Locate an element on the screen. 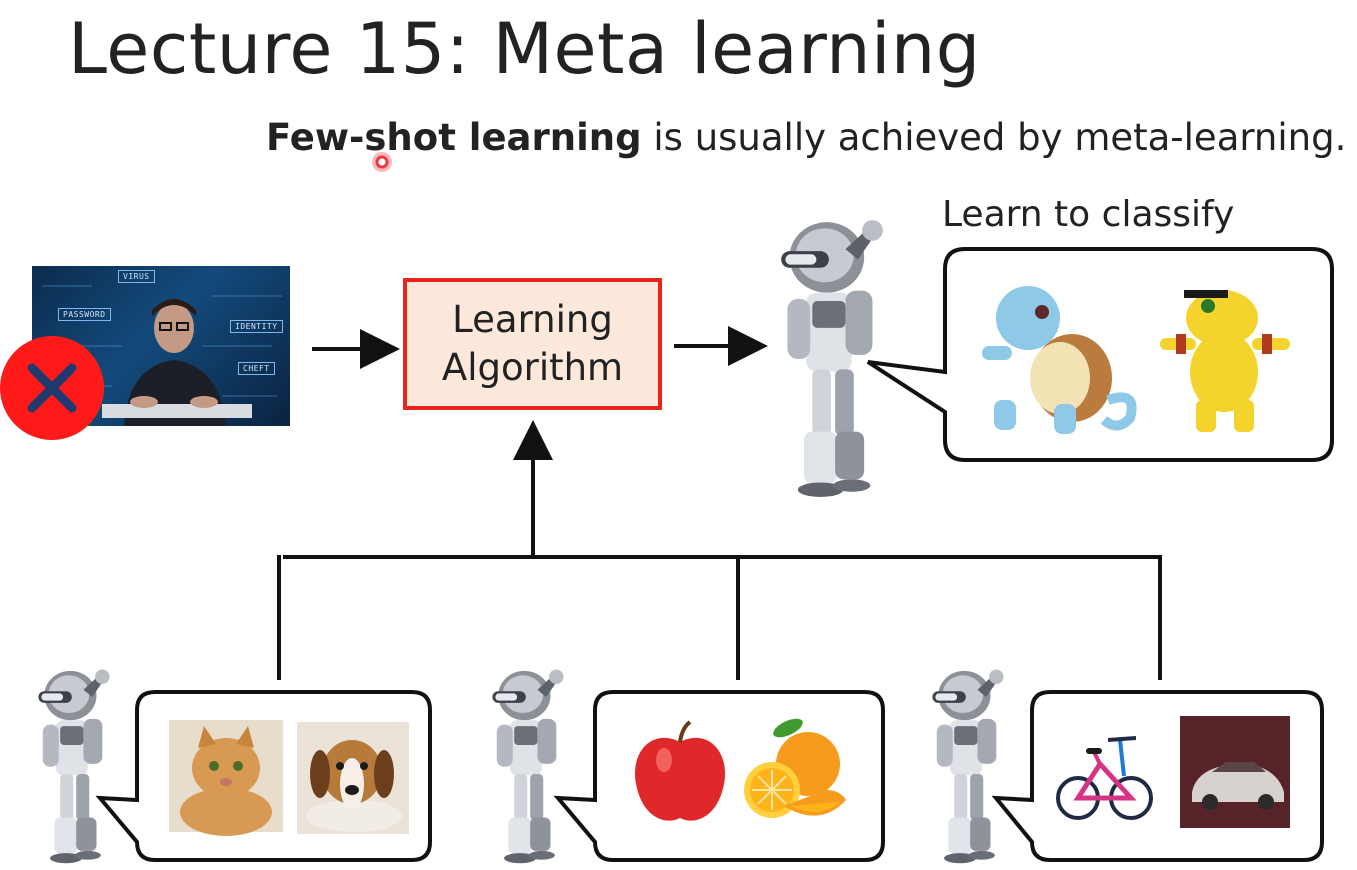  dog-photo-icon is located at coordinates (353, 778).